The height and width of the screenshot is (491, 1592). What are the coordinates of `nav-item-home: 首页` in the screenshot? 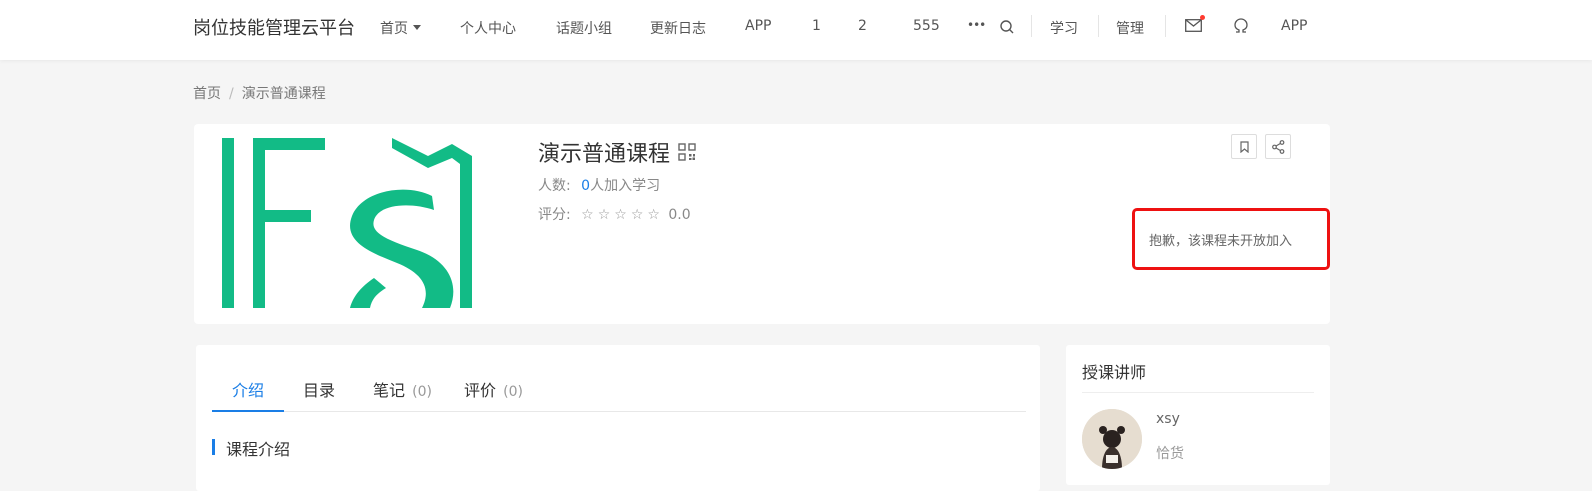 It's located at (400, 28).